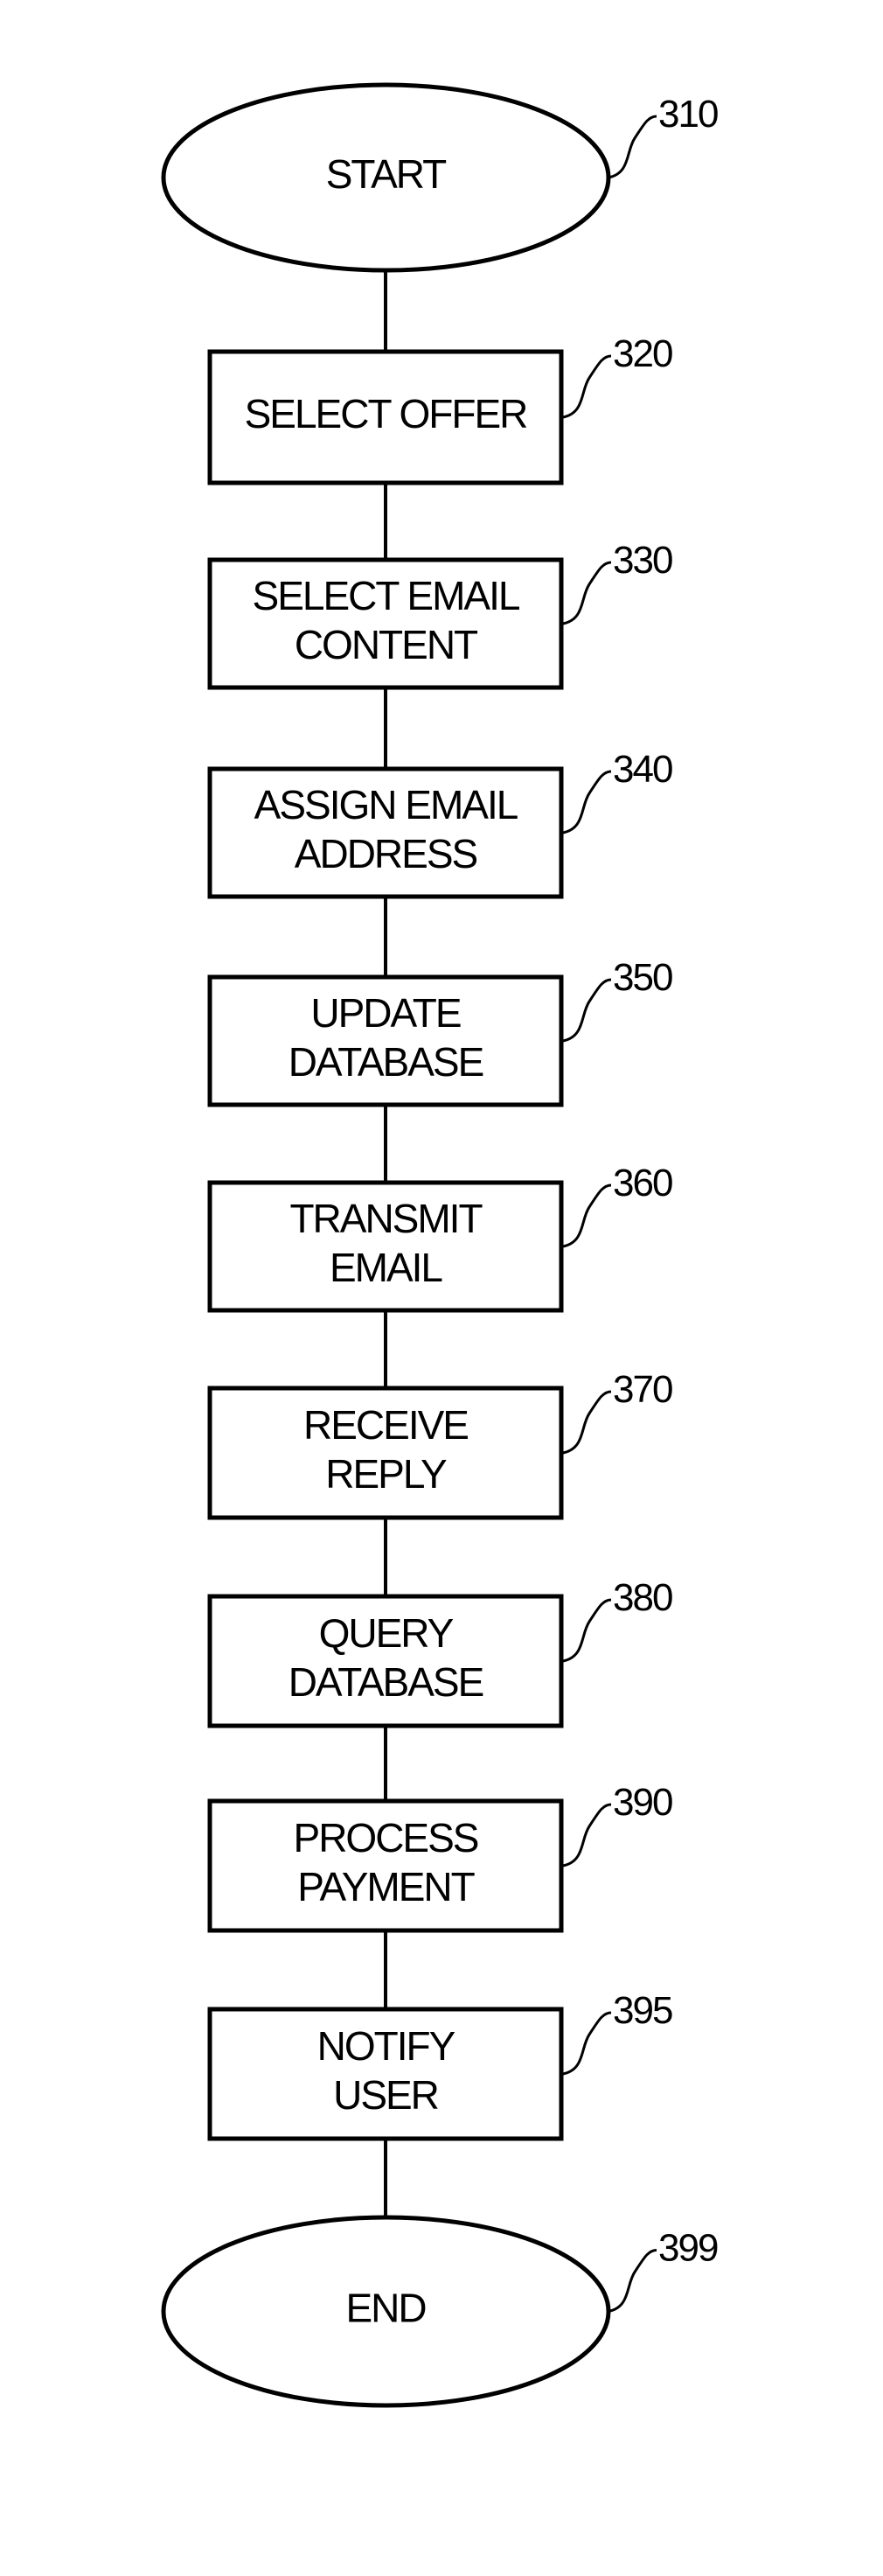 Image resolution: width=883 pixels, height=2576 pixels. Describe the element at coordinates (386, 413) in the screenshot. I see `node-label: SELECT OFFER` at that location.